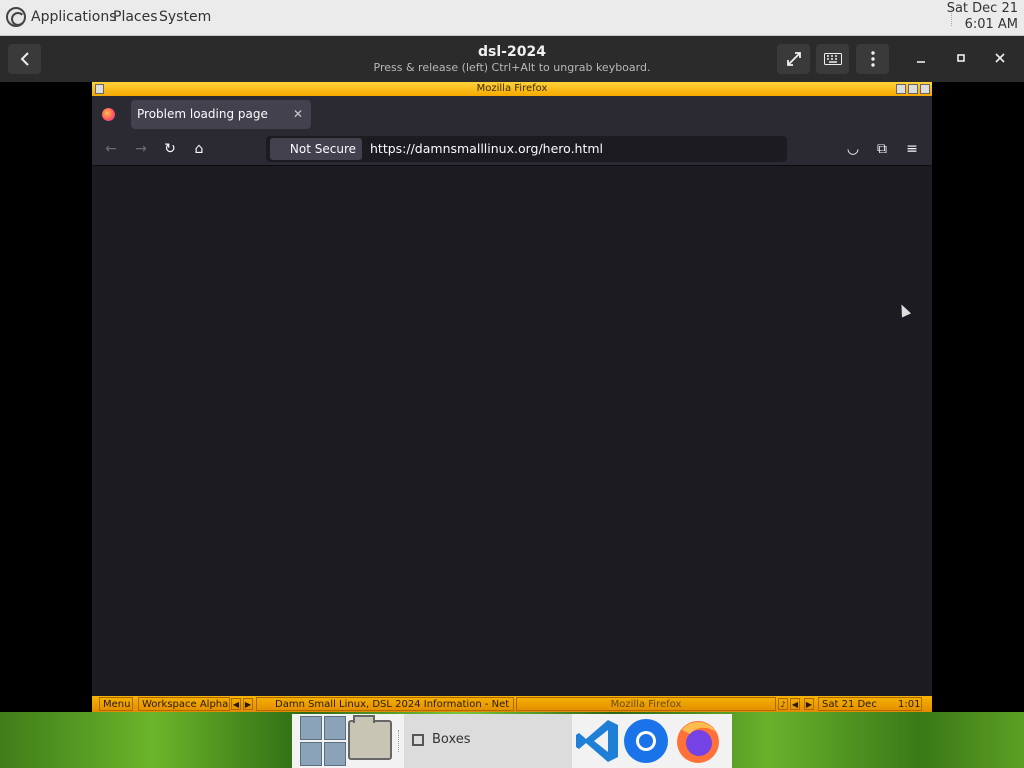 Image resolution: width=1024 pixels, height=768 pixels. I want to click on keyboard-button, so click(832, 59).